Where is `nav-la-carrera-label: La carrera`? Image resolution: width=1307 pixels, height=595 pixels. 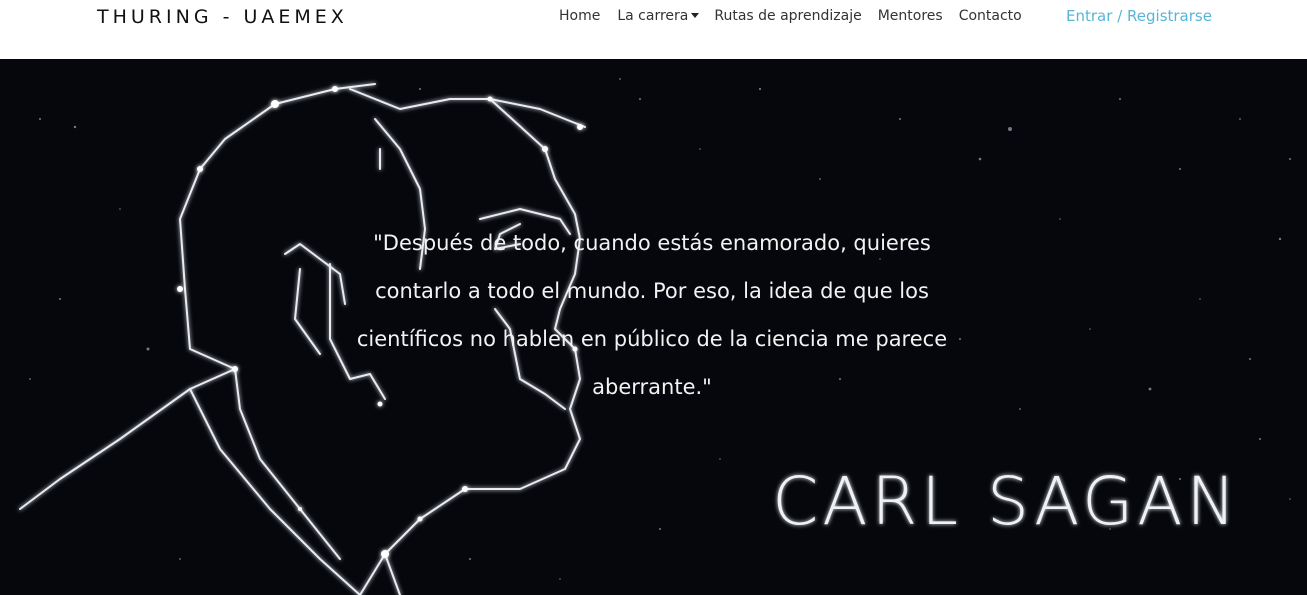 nav-la-carrera-label: La carrera is located at coordinates (653, 16).